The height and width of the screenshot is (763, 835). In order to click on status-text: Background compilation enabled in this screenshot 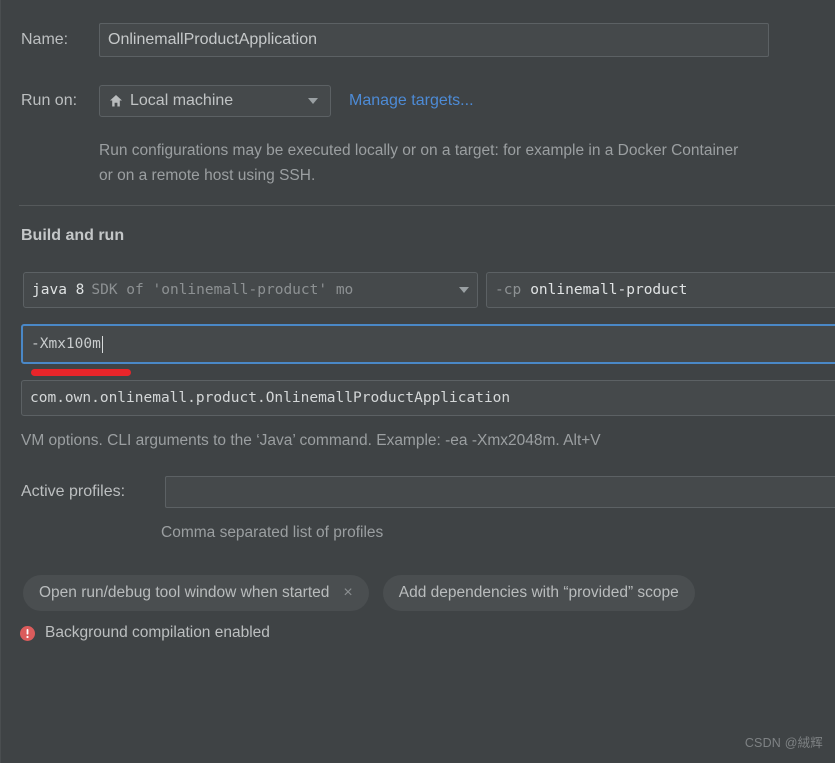, I will do `click(157, 632)`.